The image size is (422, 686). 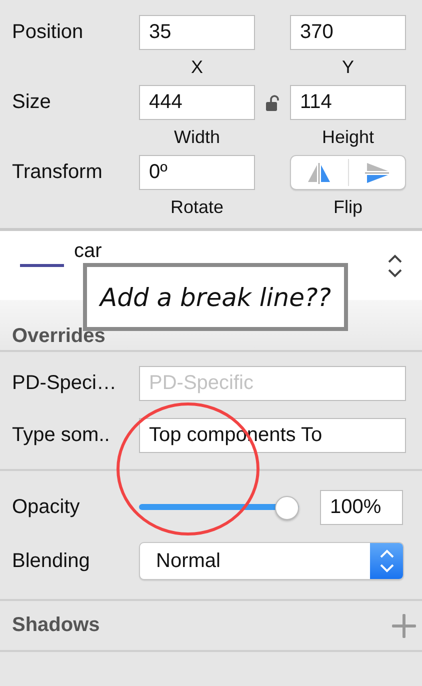 I want to click on field-caption: Flip, so click(x=348, y=207).